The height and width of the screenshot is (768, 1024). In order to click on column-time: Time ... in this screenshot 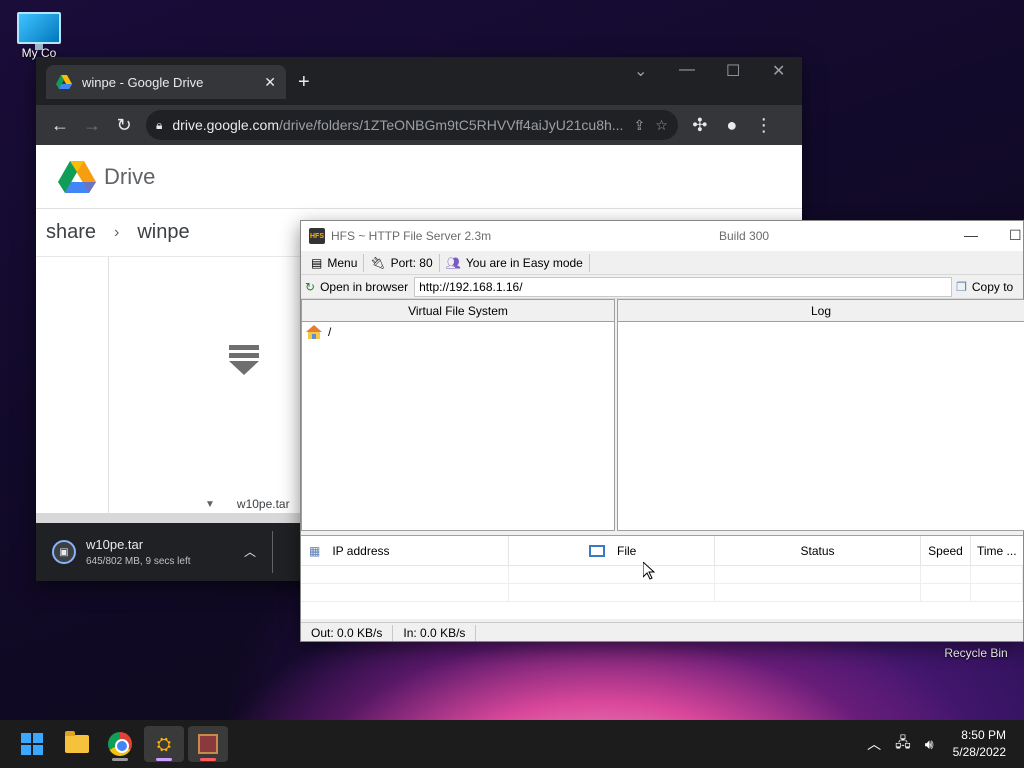, I will do `click(997, 550)`.